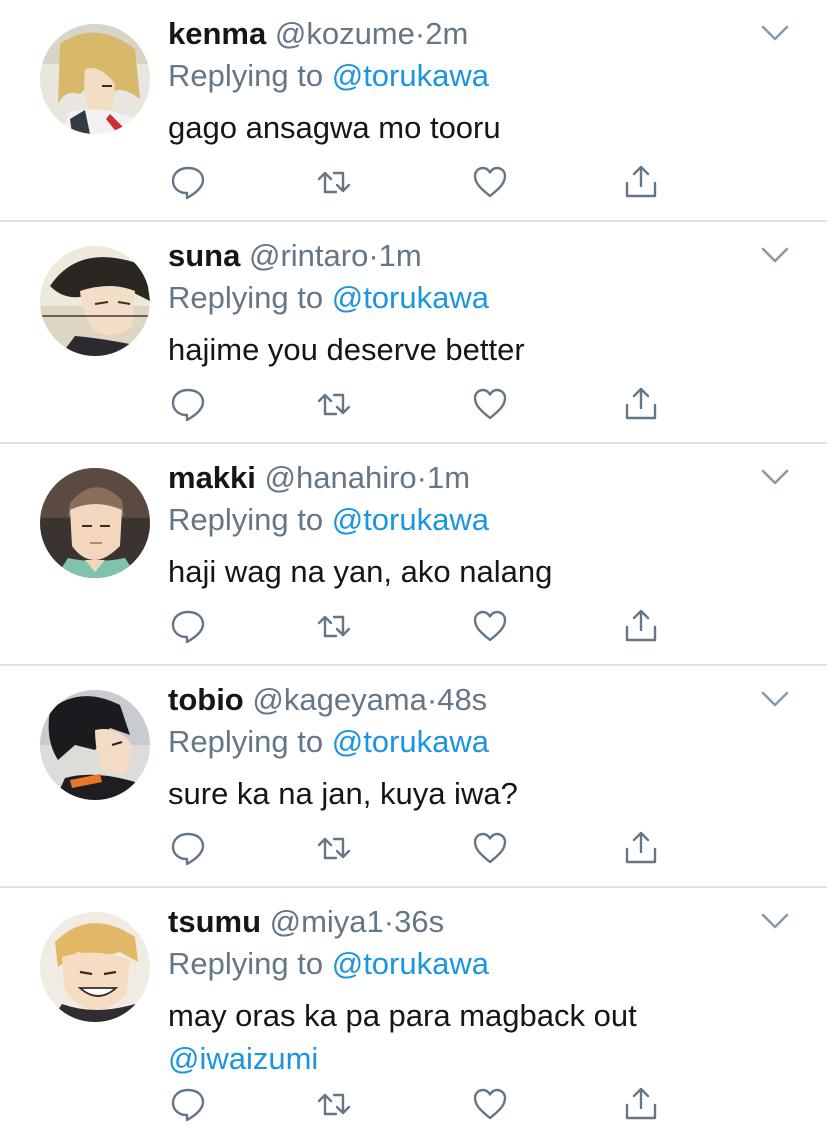 Image resolution: width=827 pixels, height=1145 pixels. What do you see at coordinates (462, 699) in the screenshot?
I see `timestamp: 48s` at bounding box center [462, 699].